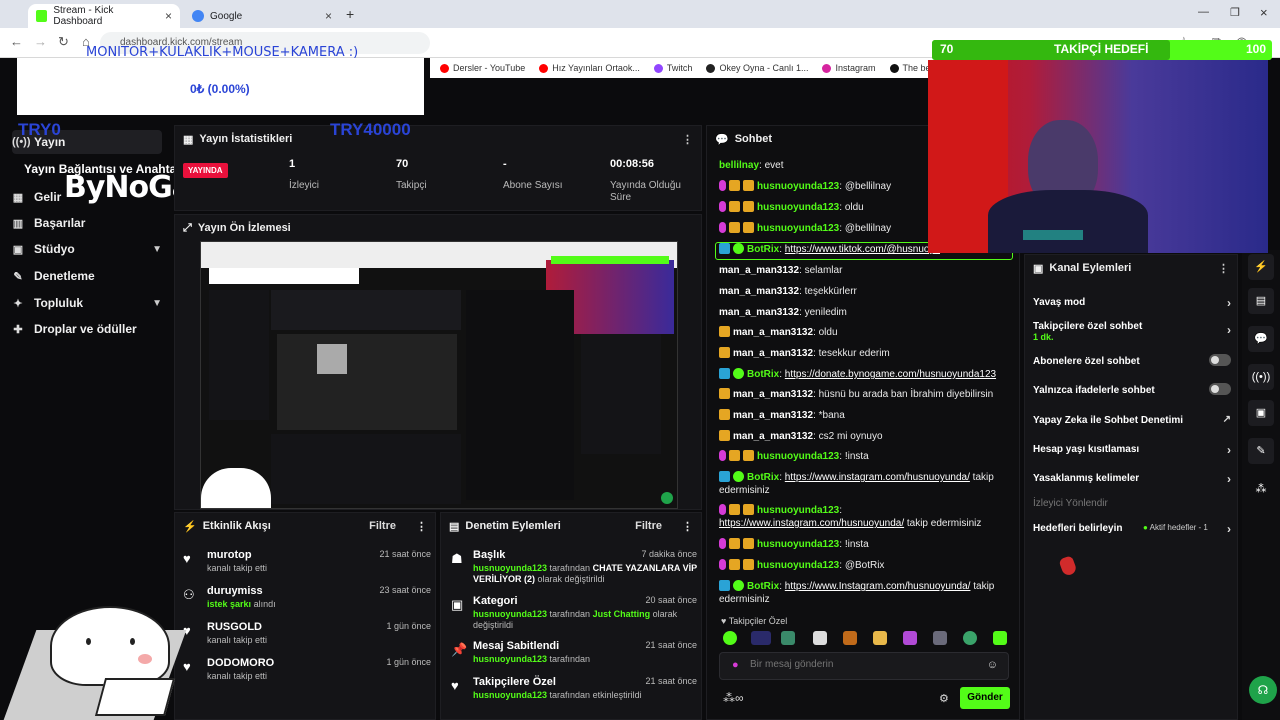 This screenshot has height=720, width=1280. Describe the element at coordinates (1261, 489) in the screenshot. I see `community-icon: ⁂` at that location.